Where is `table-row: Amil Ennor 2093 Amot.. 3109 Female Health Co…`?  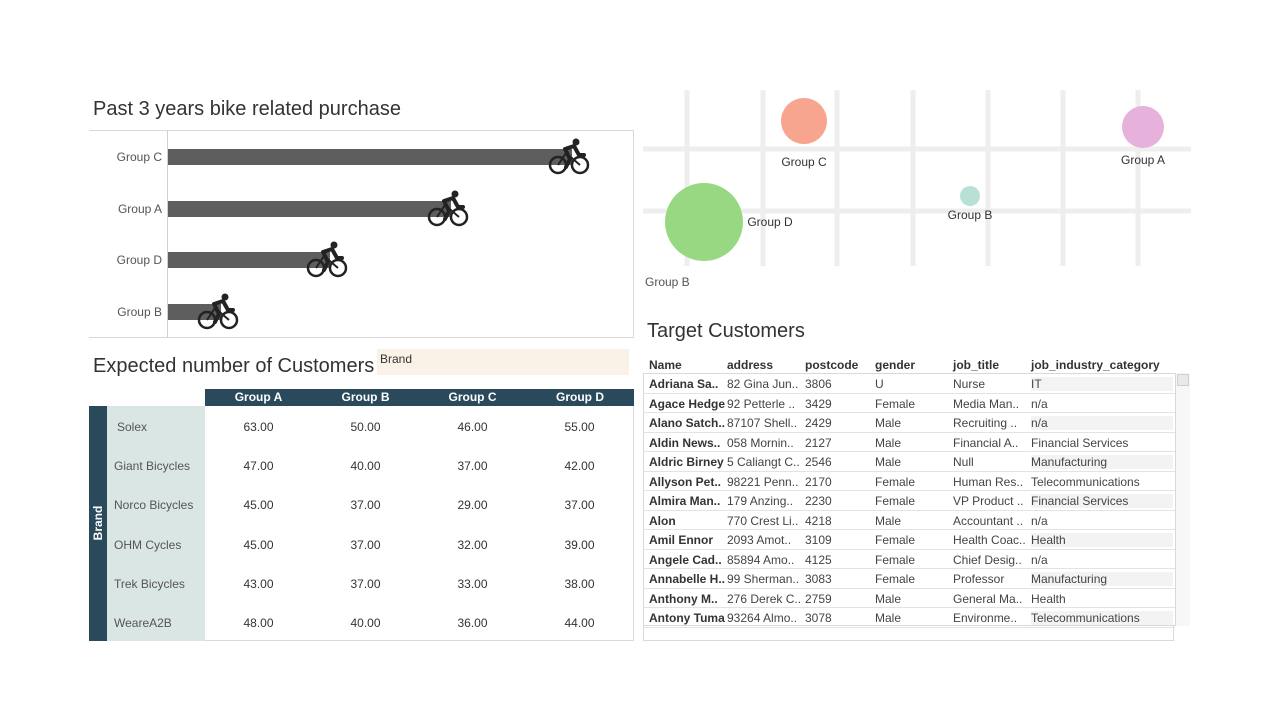 table-row: Amil Ennor 2093 Amot.. 3109 Female Health Co… is located at coordinates (909, 540).